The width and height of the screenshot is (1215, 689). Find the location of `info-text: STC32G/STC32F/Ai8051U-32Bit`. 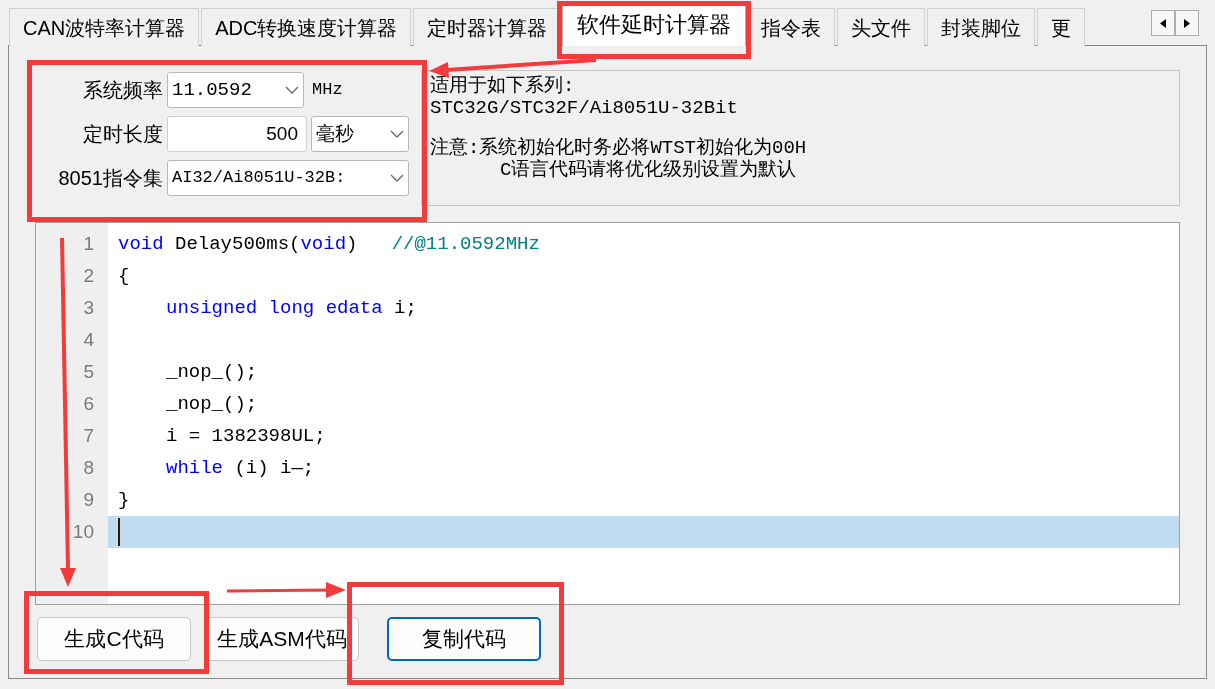

info-text: STC32G/STC32F/Ai8051U-32Bit is located at coordinates (584, 108).